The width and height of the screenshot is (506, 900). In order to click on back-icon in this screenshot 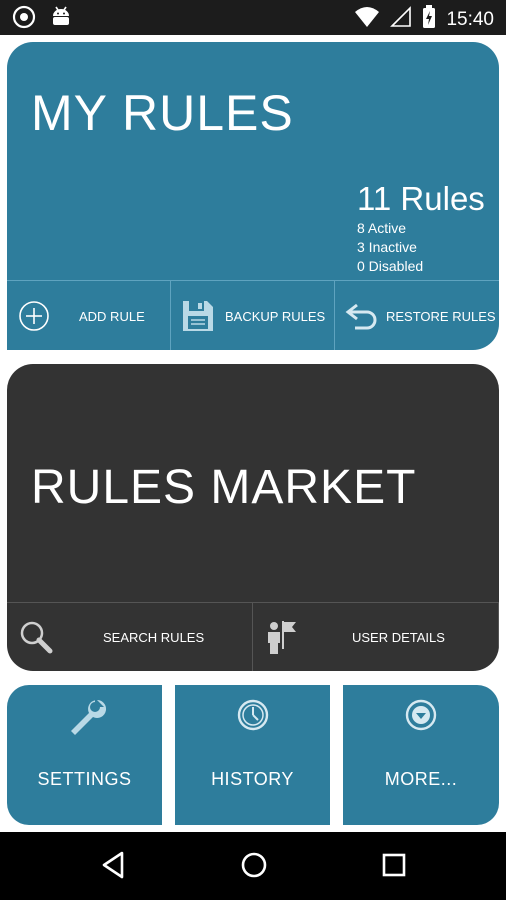, I will do `click(114, 867)`.